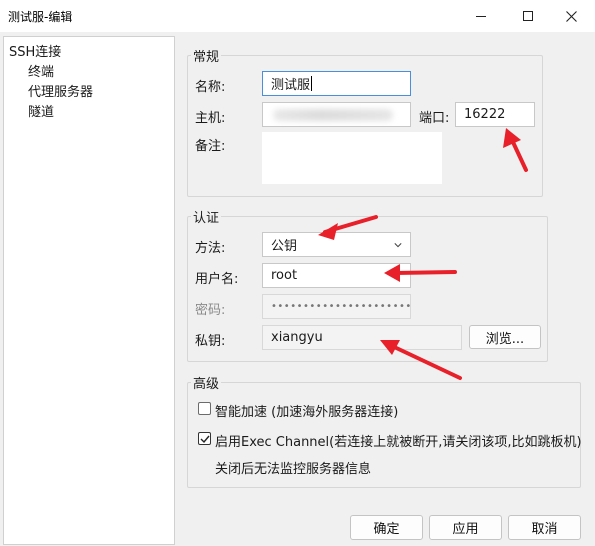 This screenshot has width=595, height=546. Describe the element at coordinates (341, 306) in the screenshot. I see `password-value: ••••••••••••••••••••••••` at that location.